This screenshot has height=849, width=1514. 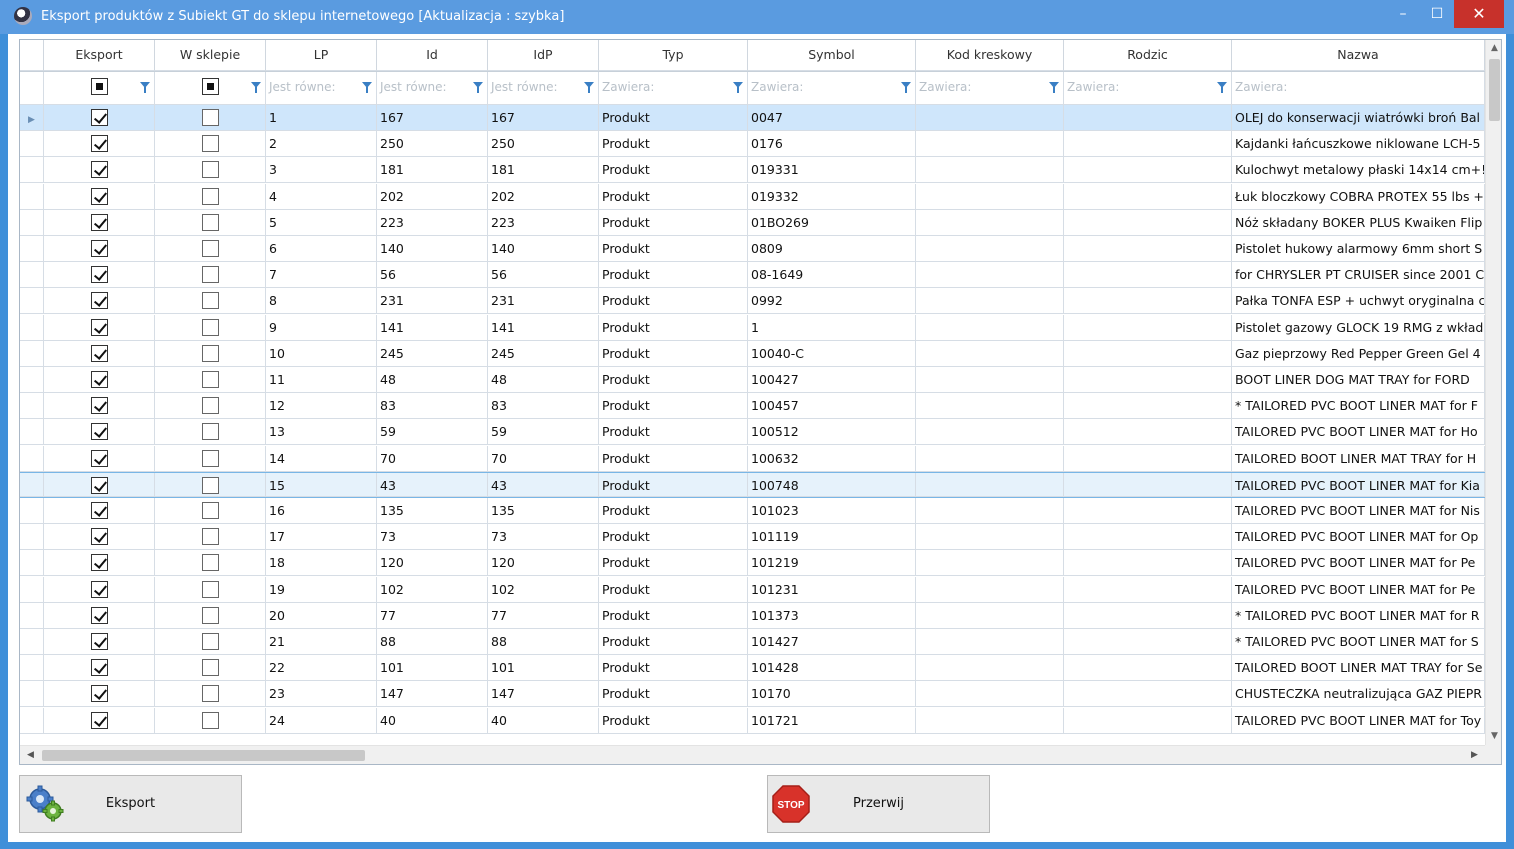 I want to click on filter-id-input: Jest równe:, so click(x=432, y=88).